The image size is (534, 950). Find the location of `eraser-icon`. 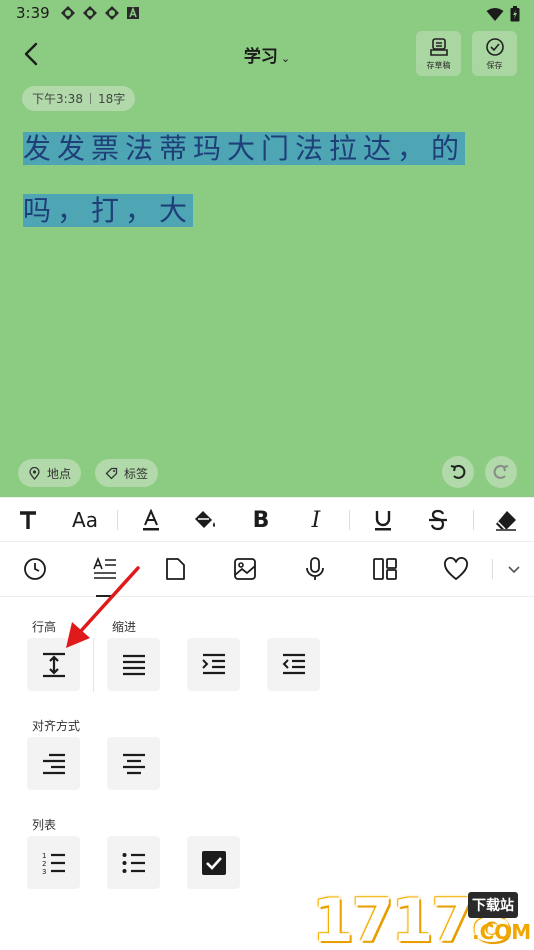

eraser-icon is located at coordinates (506, 521).